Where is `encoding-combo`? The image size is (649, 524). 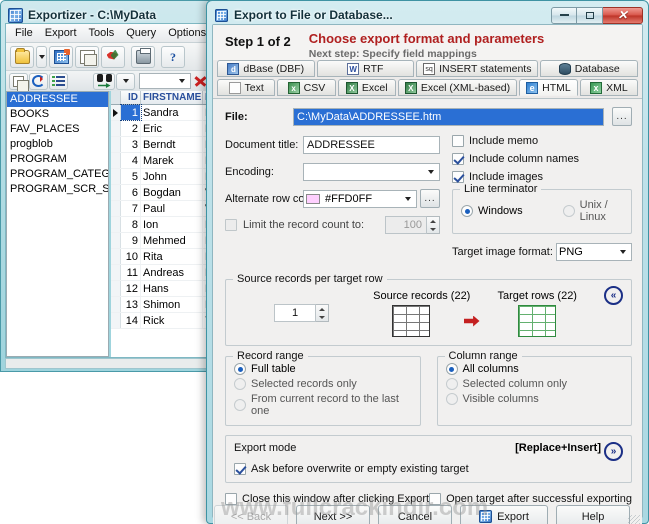
encoding-combo is located at coordinates (371, 171).